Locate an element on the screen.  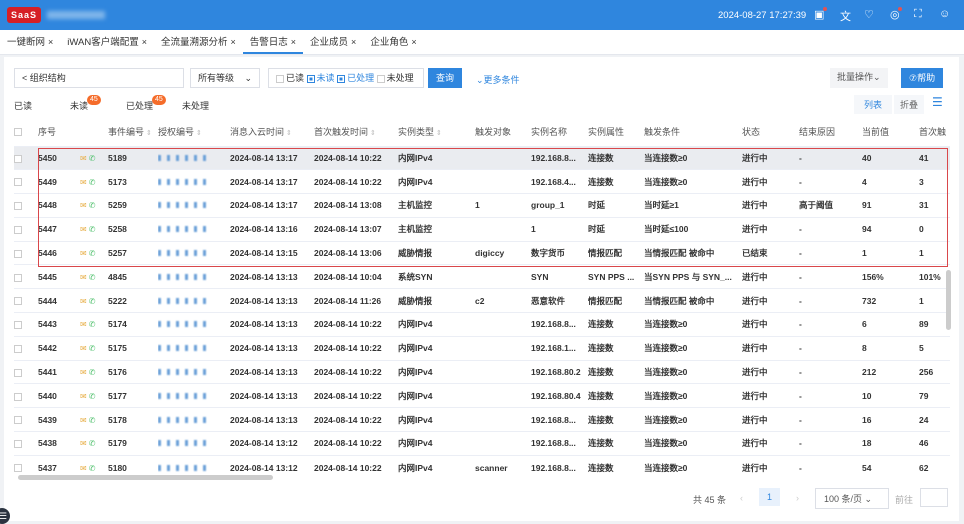
cell-5: 1 is located at coordinates (503, 205).